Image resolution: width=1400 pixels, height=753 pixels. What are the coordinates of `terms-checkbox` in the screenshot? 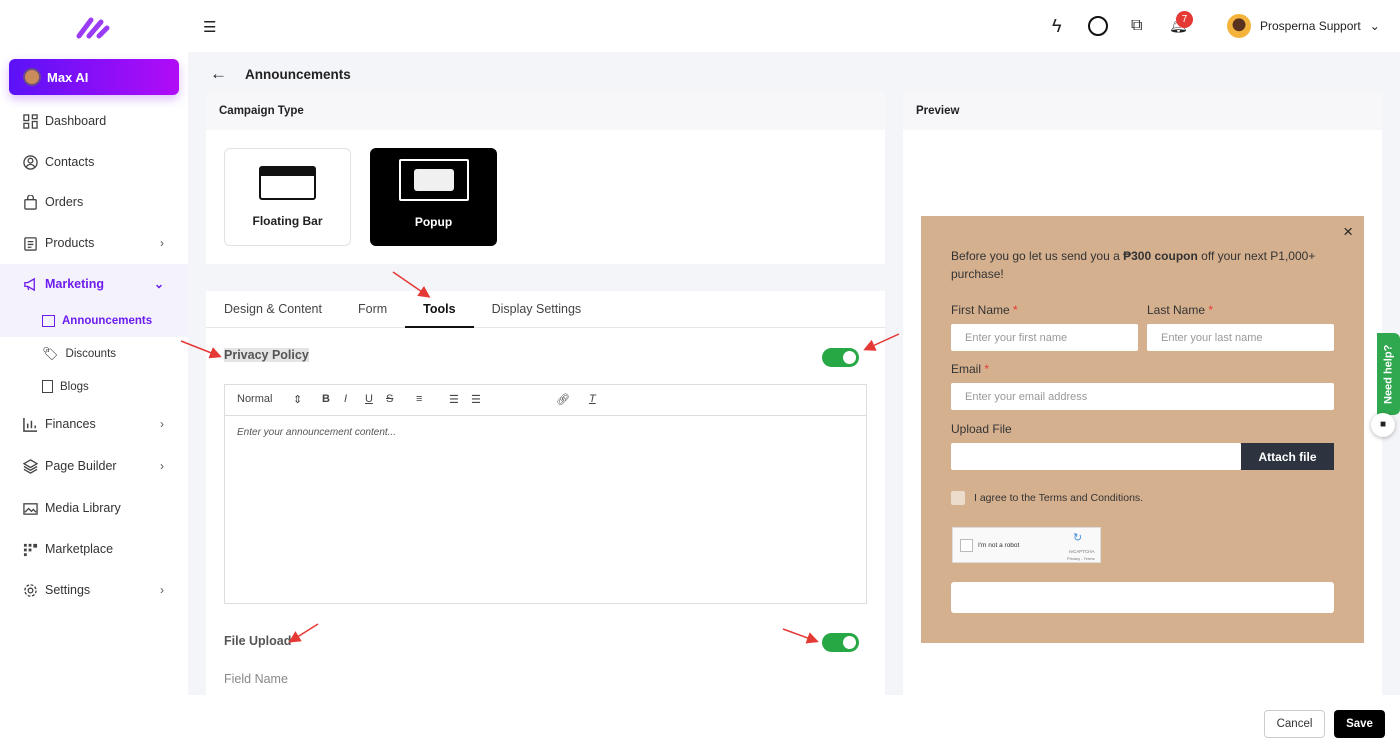 It's located at (958, 498).